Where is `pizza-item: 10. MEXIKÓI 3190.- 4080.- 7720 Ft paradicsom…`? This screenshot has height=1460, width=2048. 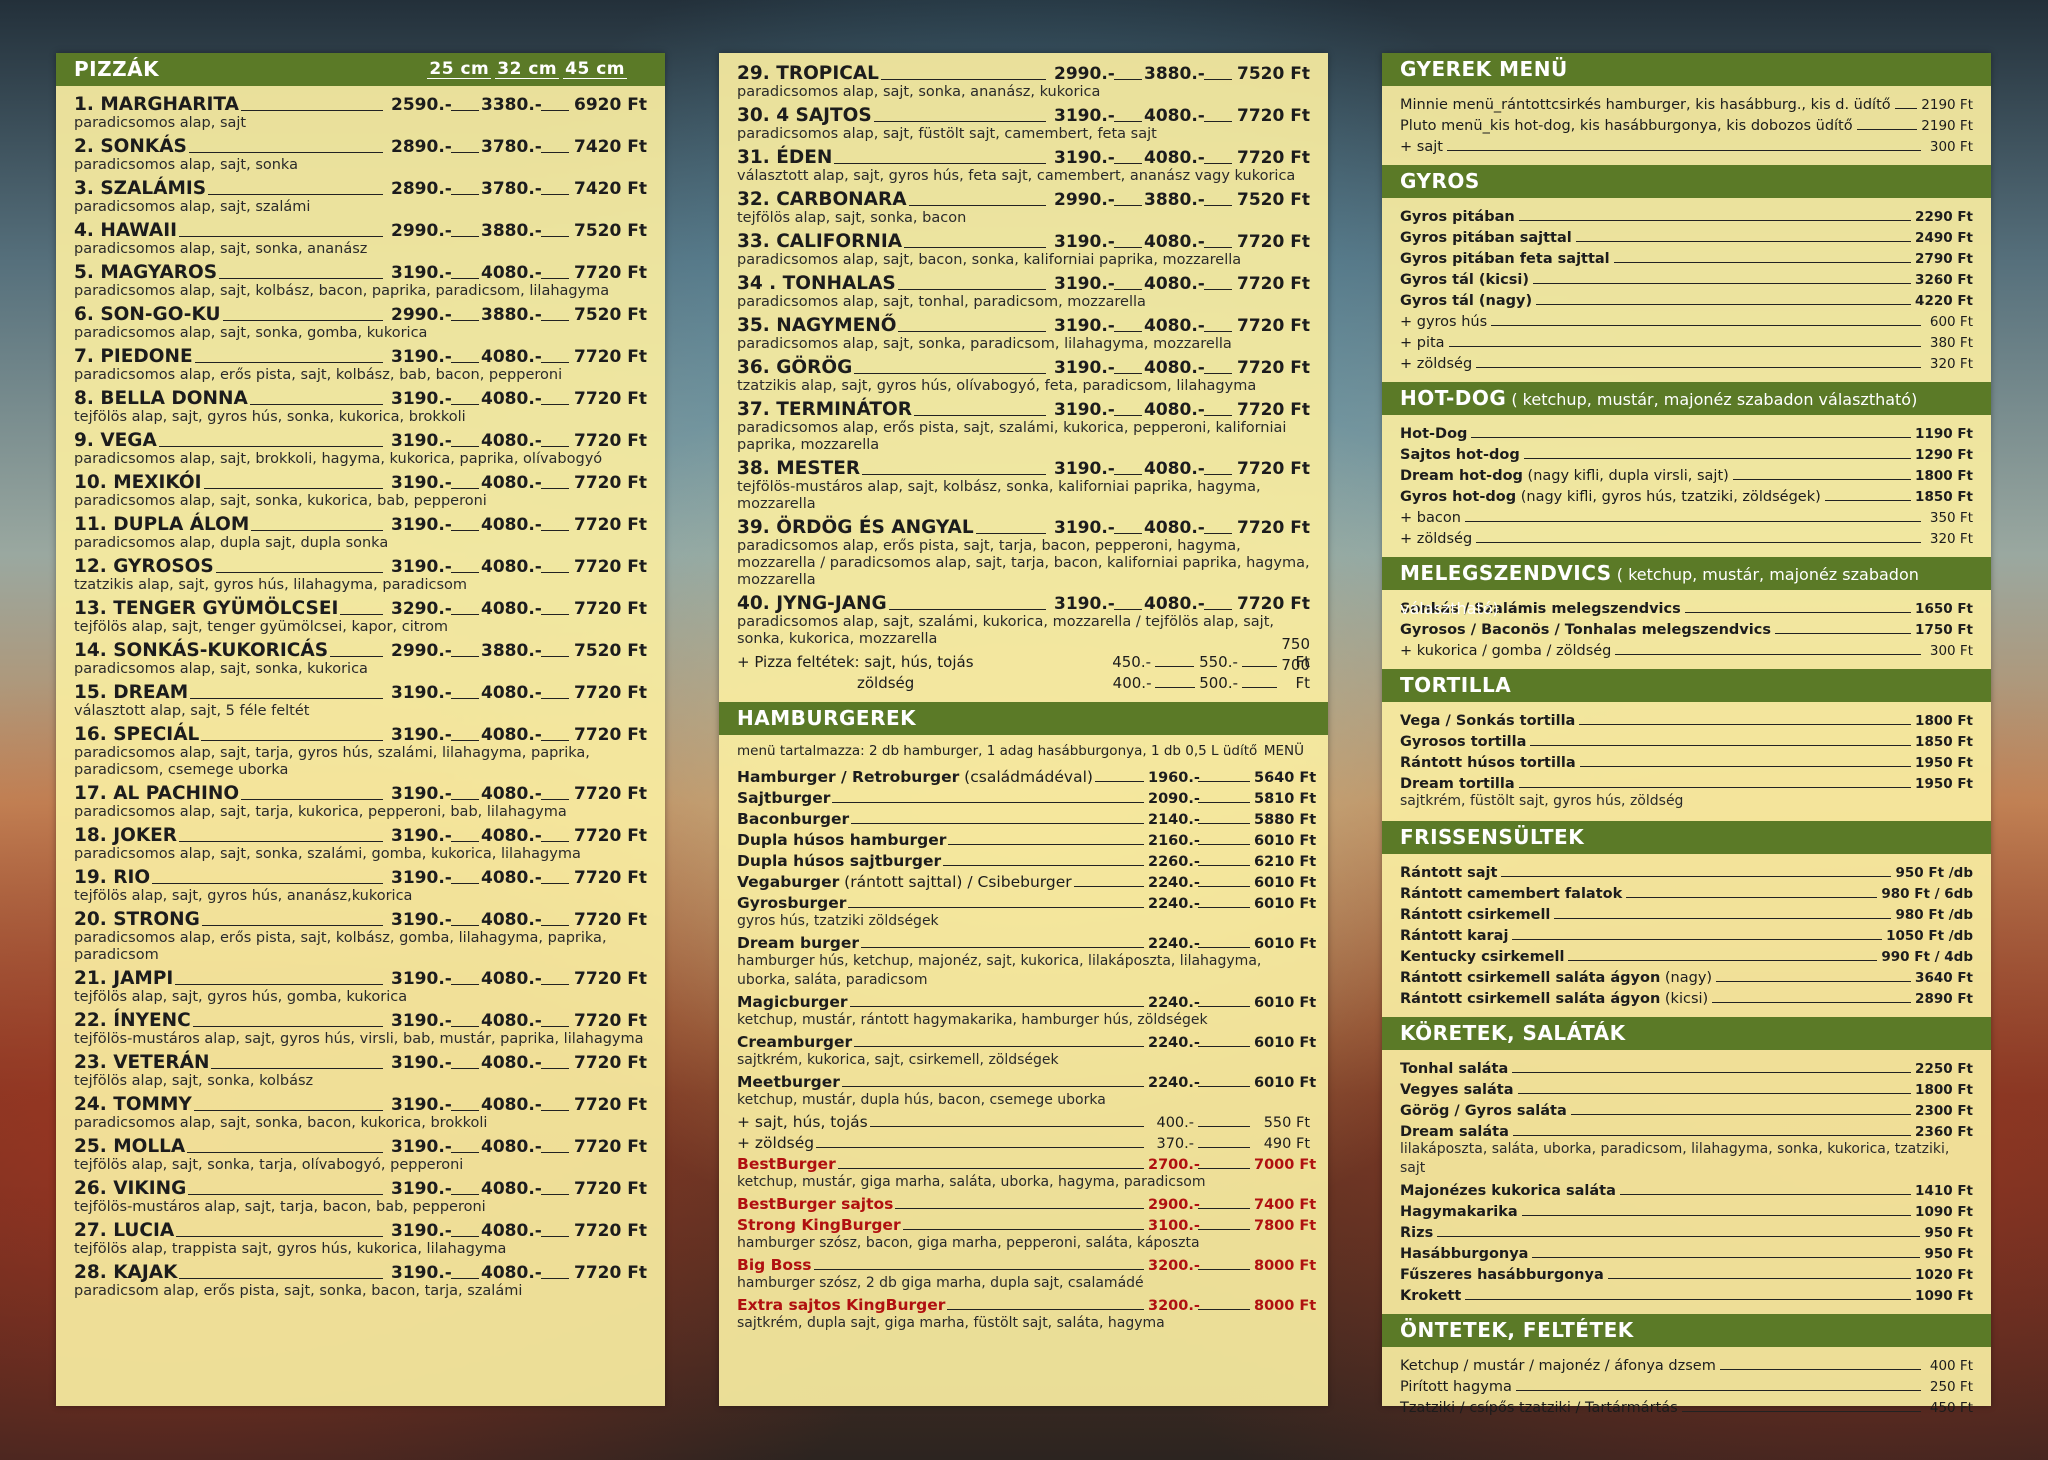 pizza-item: 10. MEXIKÓI 3190.- 4080.- 7720 Ft paradicsom… is located at coordinates (360, 491).